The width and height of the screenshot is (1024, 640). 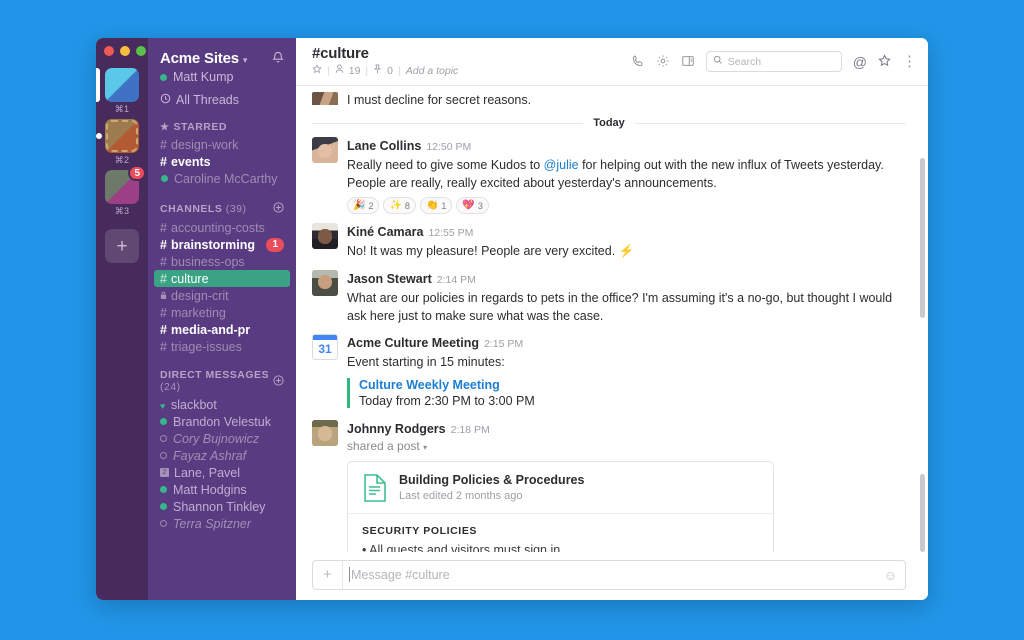 I want to click on message-input: Message #culture, so click(x=613, y=574).